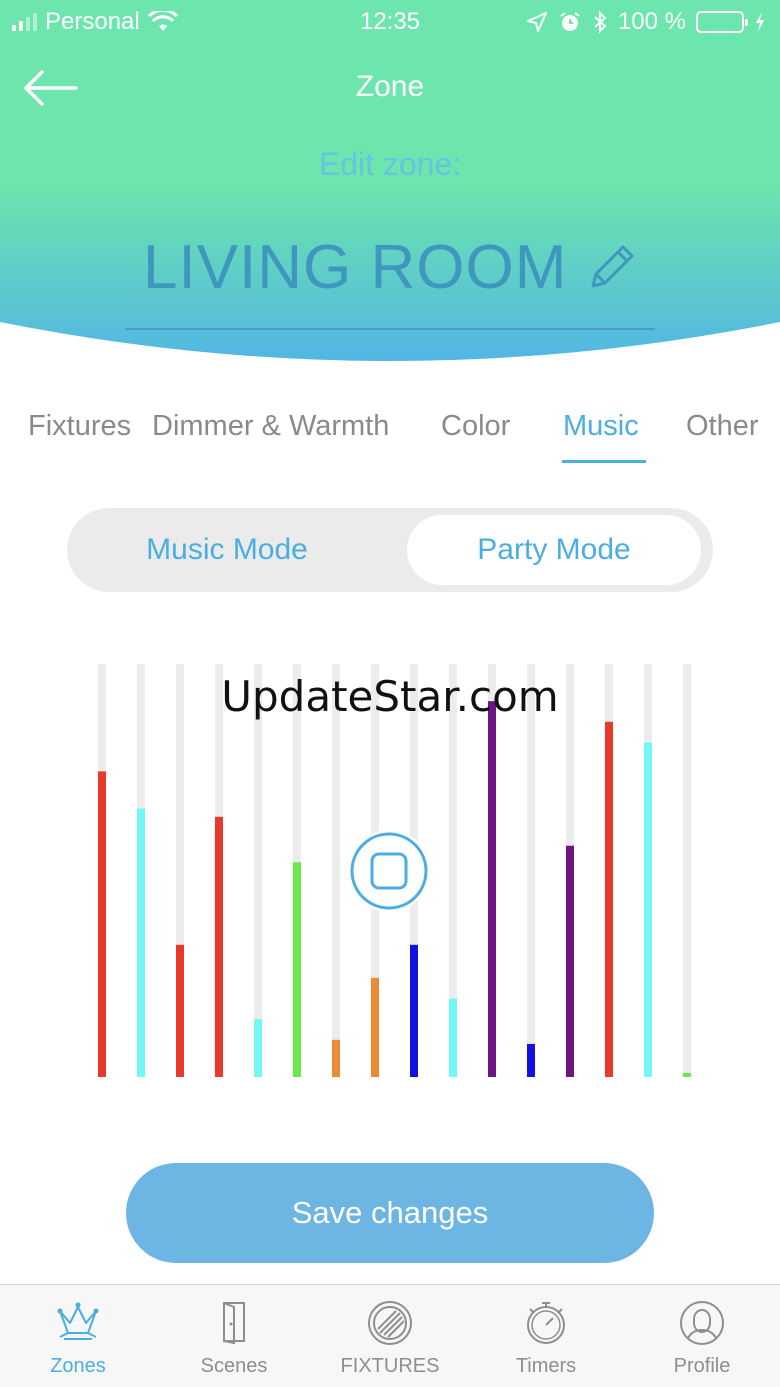  What do you see at coordinates (600, 22) in the screenshot?
I see `bluetooth-icon` at bounding box center [600, 22].